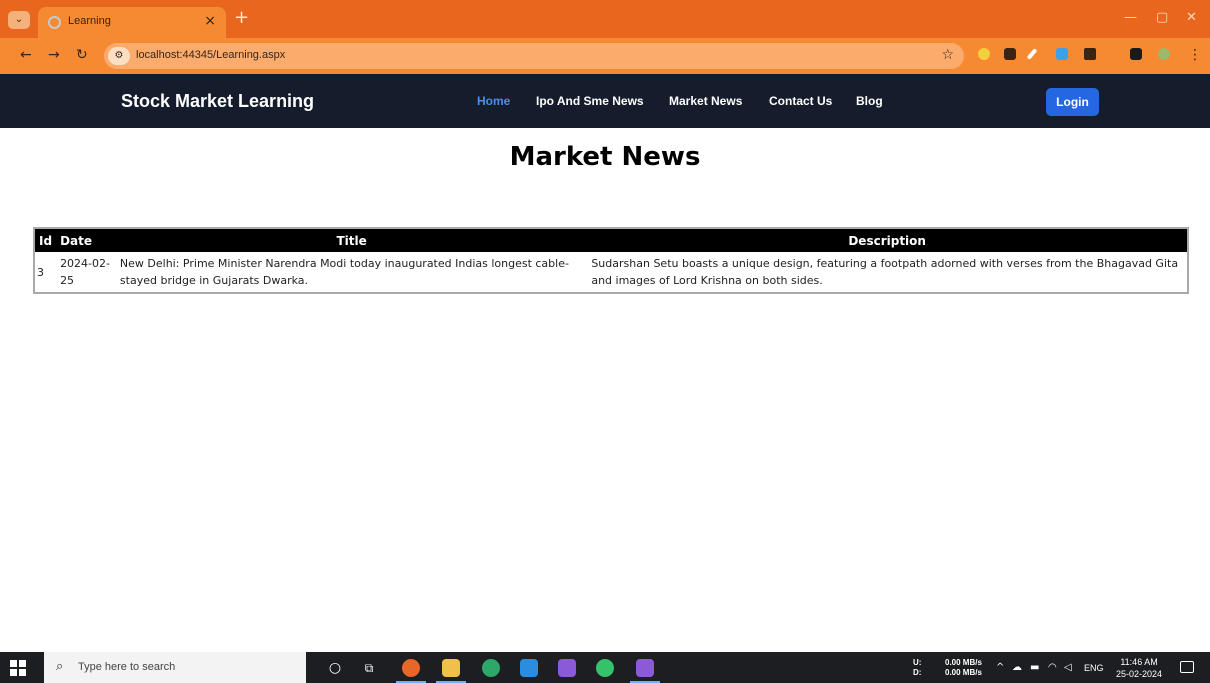 Image resolution: width=1210 pixels, height=683 pixels. Describe the element at coordinates (984, 54) in the screenshot. I see `extension-react-icon` at that location.